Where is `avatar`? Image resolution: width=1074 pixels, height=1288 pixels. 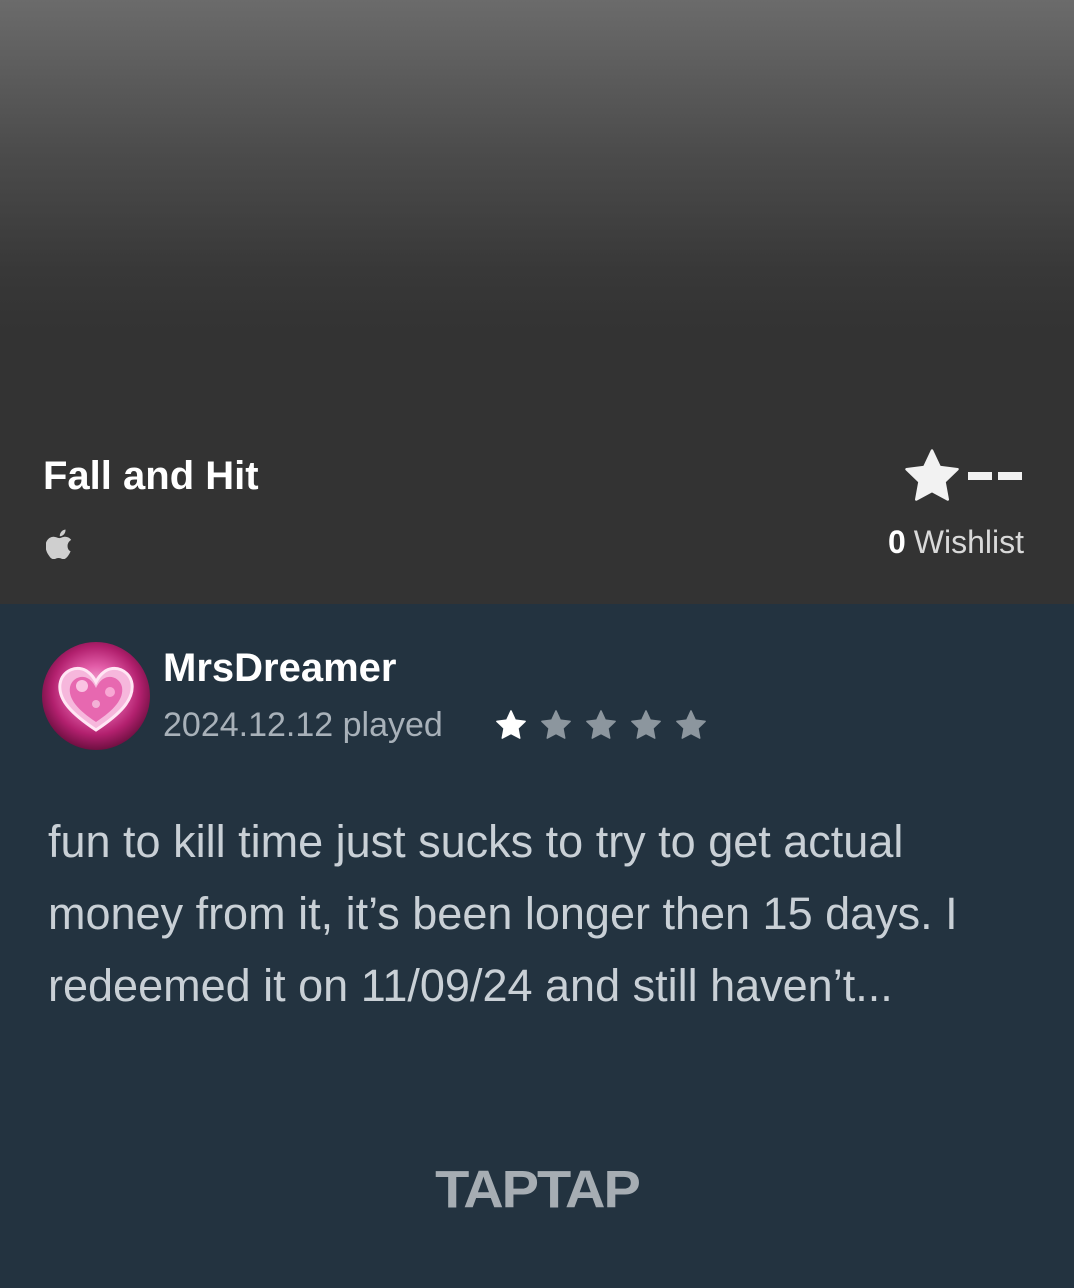 avatar is located at coordinates (96, 696).